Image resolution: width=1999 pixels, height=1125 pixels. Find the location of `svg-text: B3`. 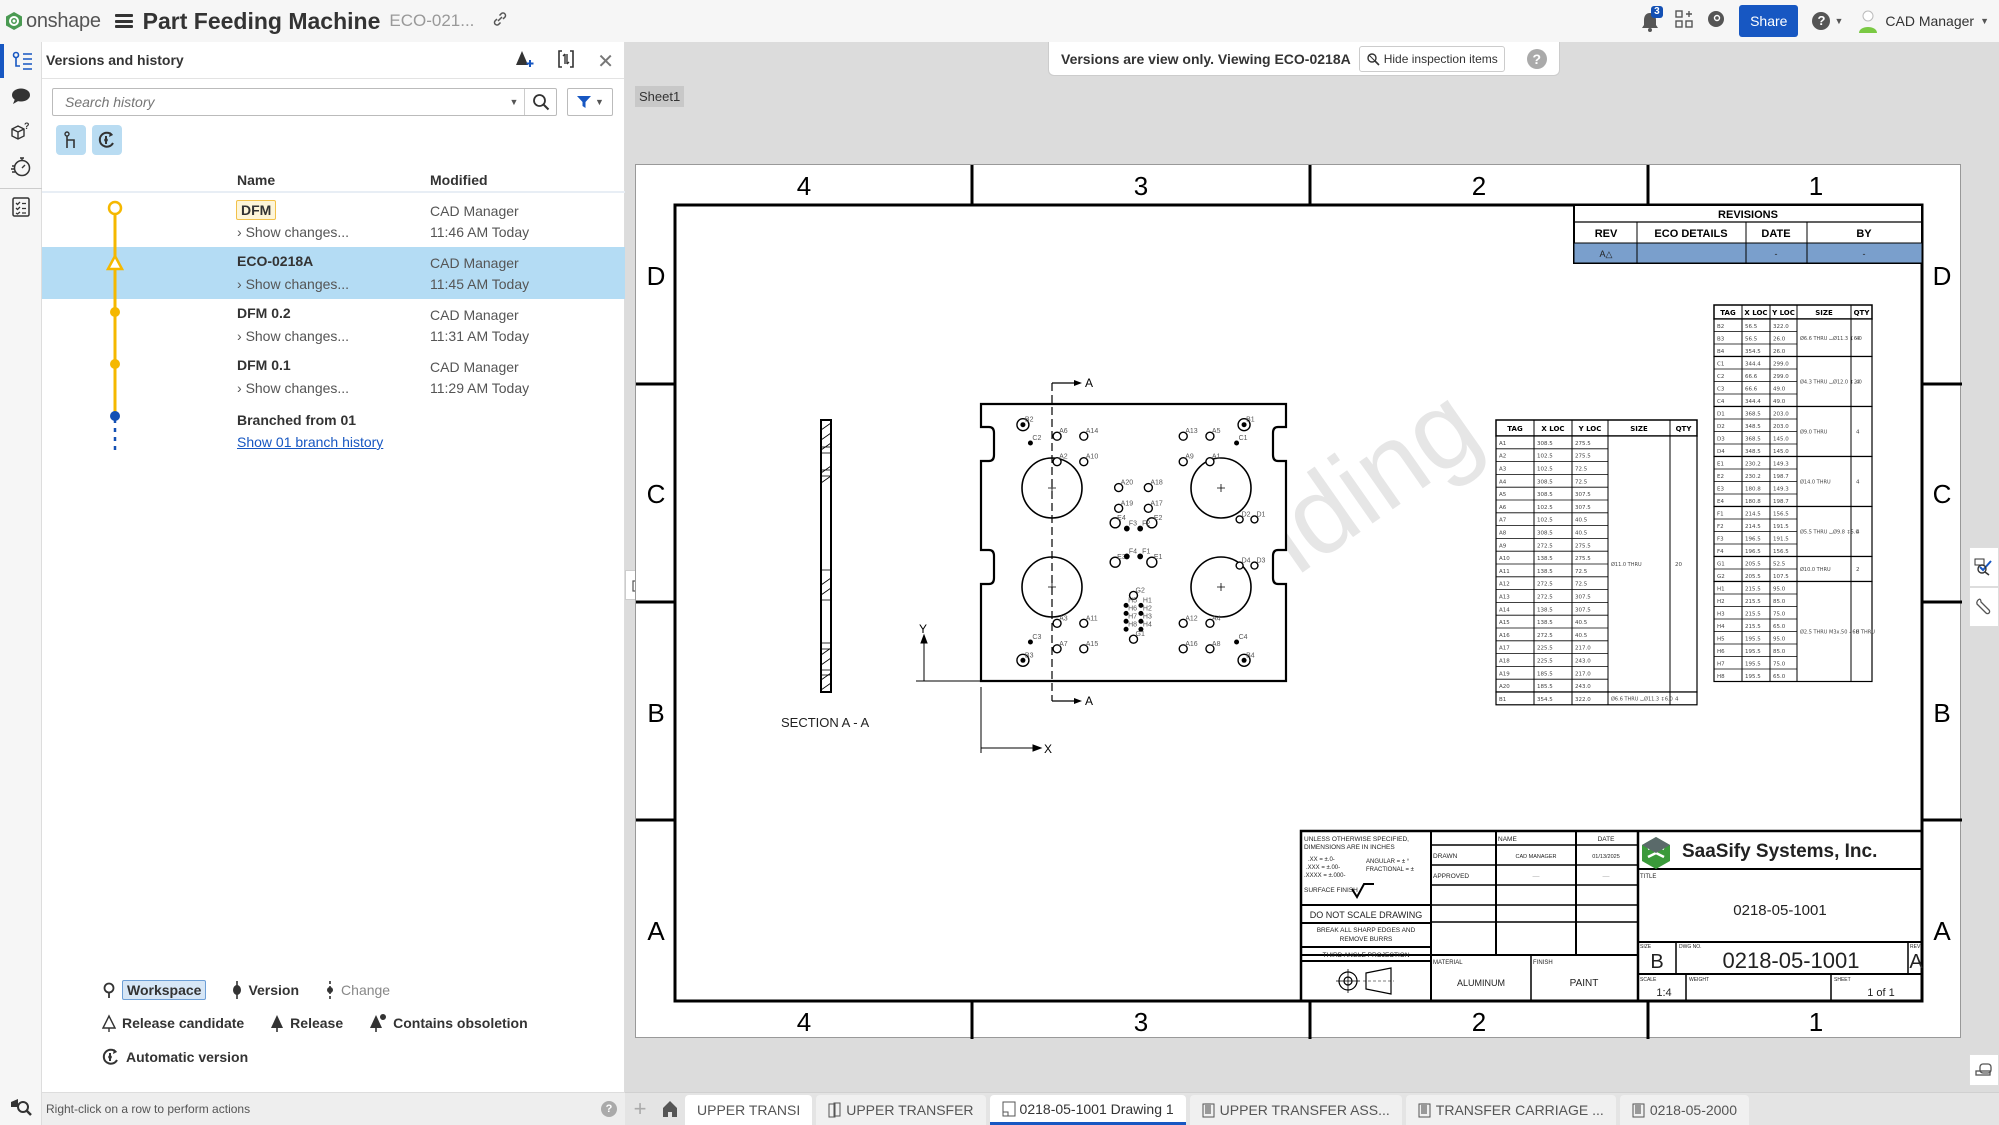

svg-text: B3 is located at coordinates (1029, 655).